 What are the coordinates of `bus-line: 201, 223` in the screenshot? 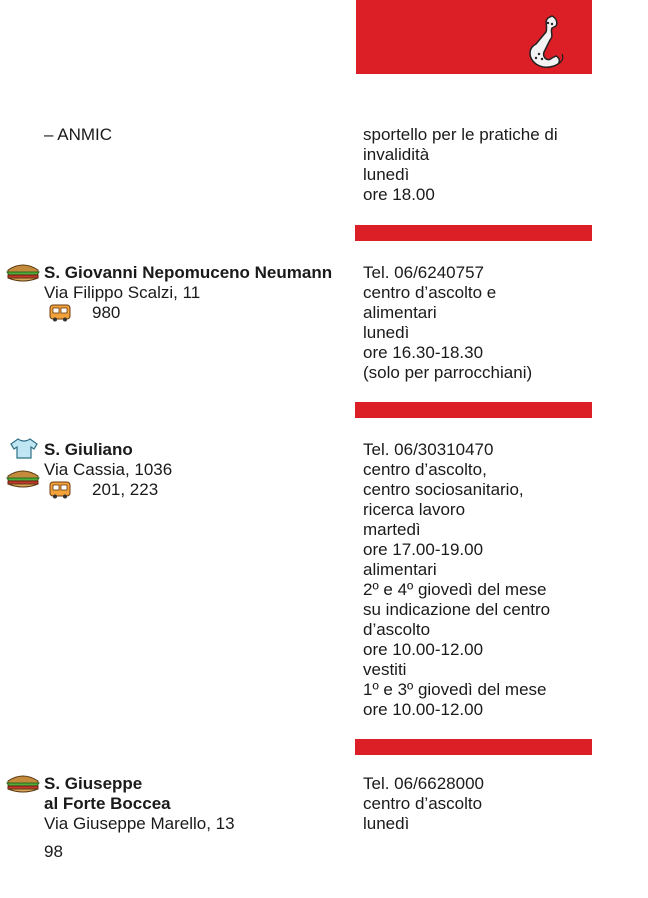 It's located at (108, 490).